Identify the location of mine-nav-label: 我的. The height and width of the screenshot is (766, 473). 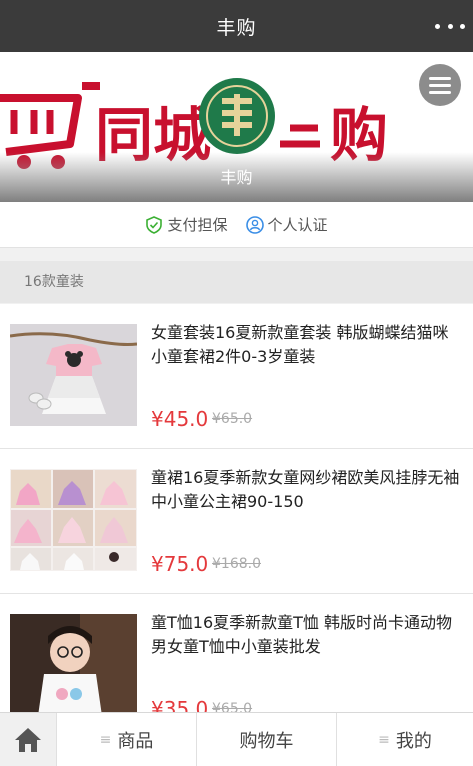
(413, 741).